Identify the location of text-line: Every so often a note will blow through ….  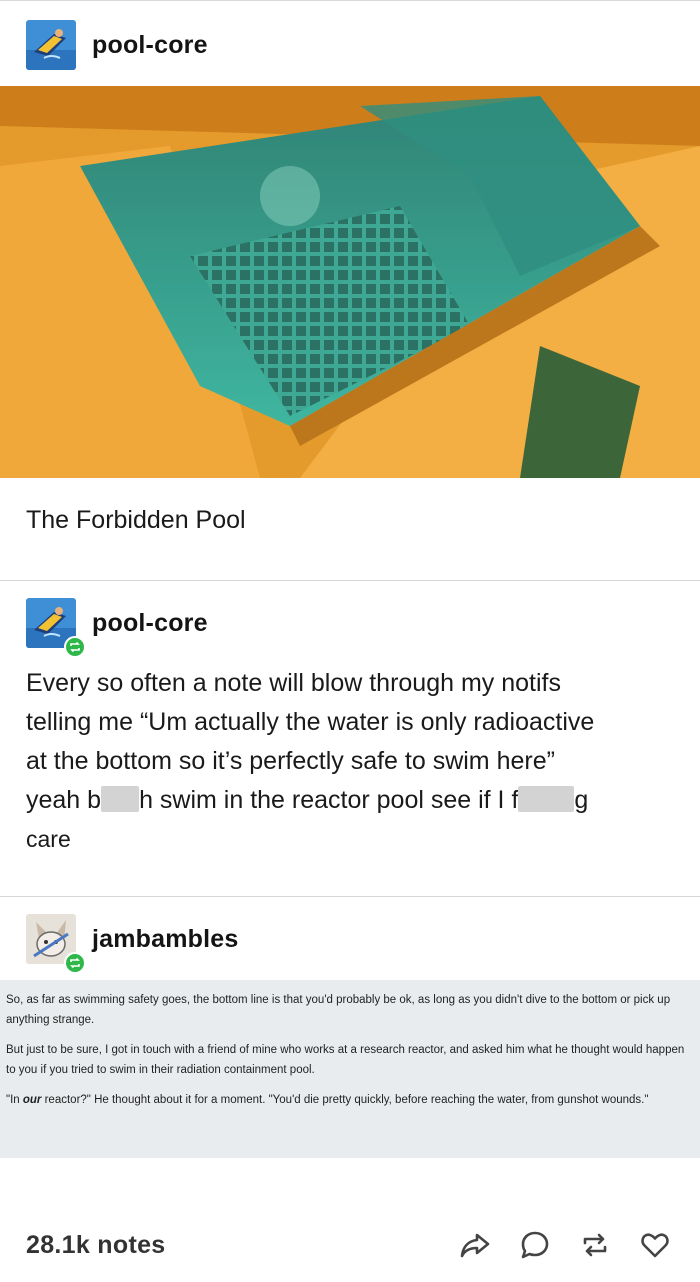
(293, 683).